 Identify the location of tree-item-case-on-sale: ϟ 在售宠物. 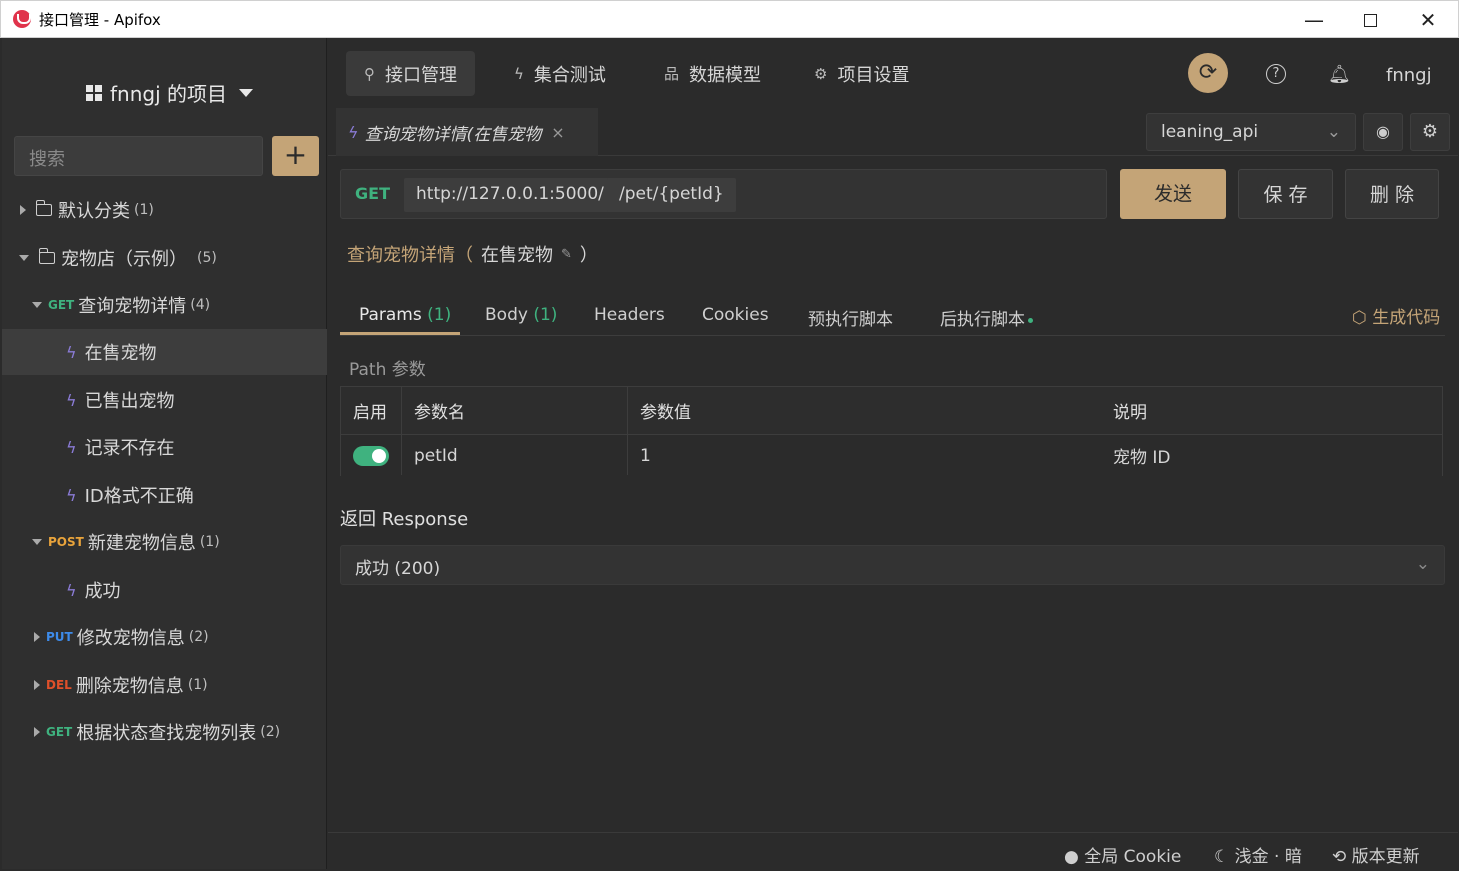
(164, 352).